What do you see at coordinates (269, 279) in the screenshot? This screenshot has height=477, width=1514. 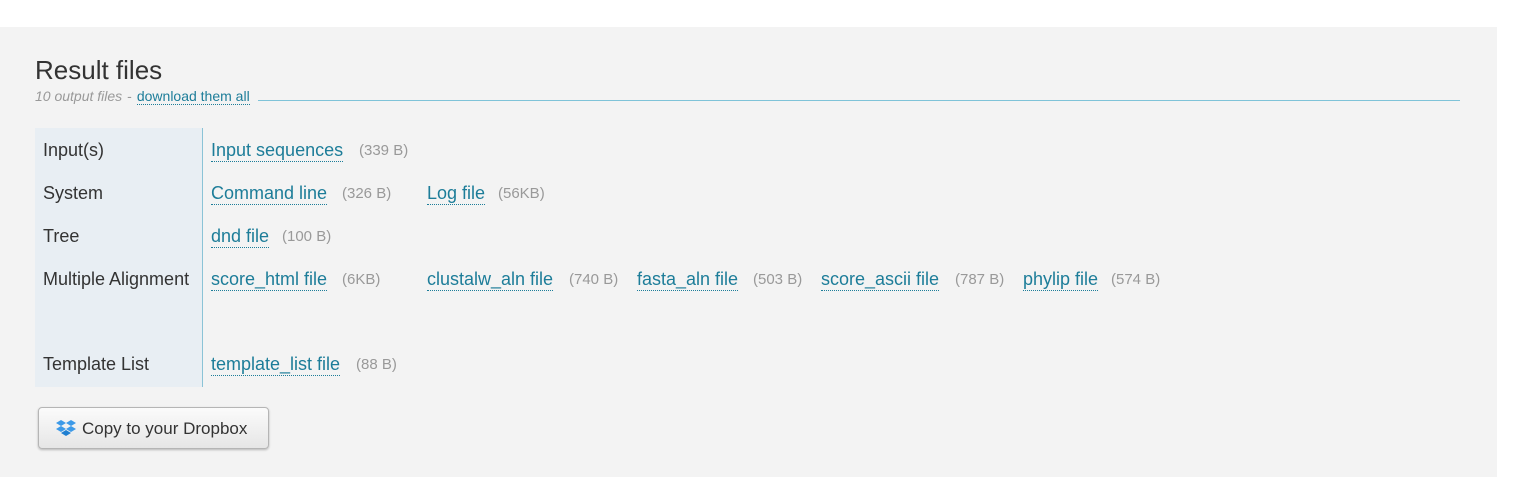 I see `file-link-score-html: score_html file` at bounding box center [269, 279].